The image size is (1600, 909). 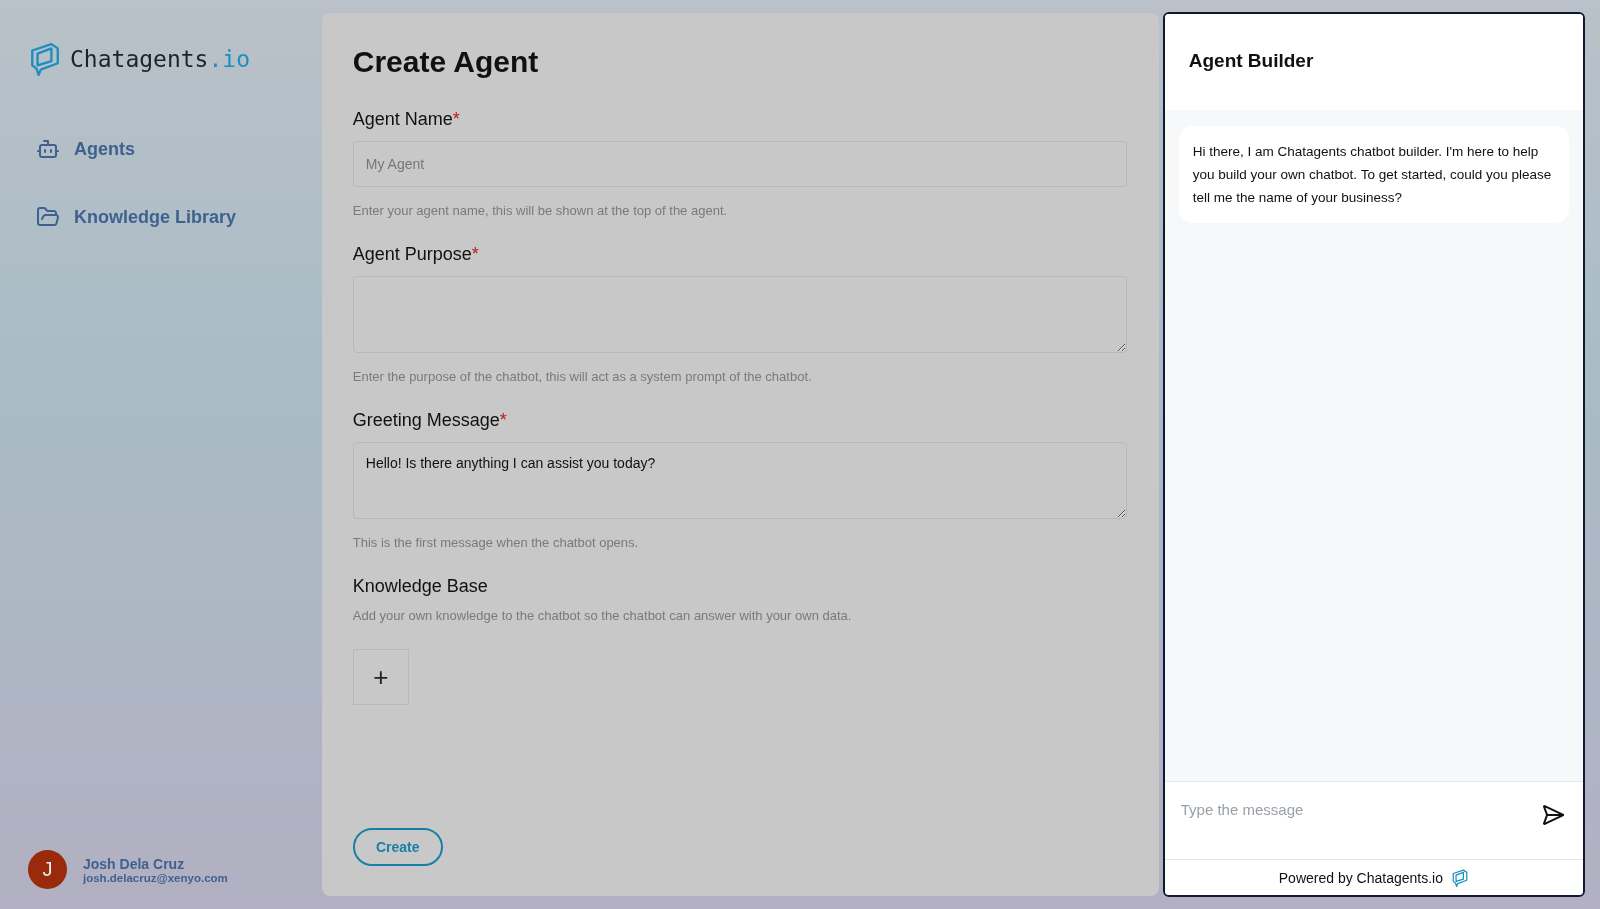 I want to click on text-area: Hello! Is there anything I can assist you today?, so click(x=739, y=480).